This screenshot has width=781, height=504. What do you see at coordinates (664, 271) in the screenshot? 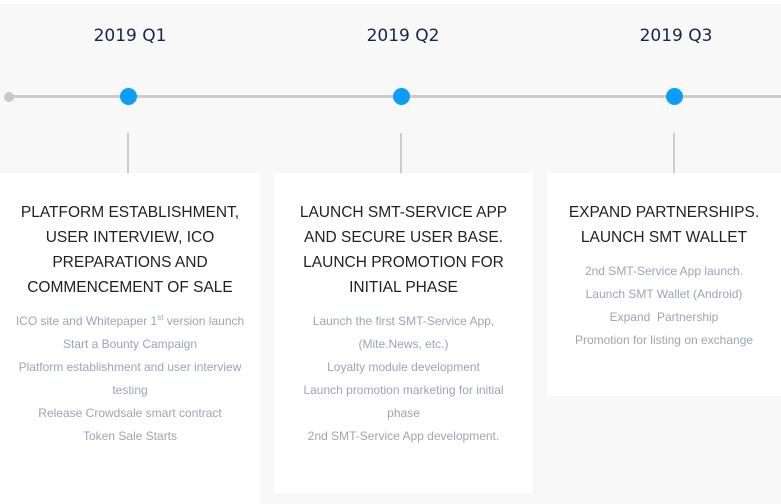
I see `stage-item: 2nd SMT-Service App launch.` at bounding box center [664, 271].